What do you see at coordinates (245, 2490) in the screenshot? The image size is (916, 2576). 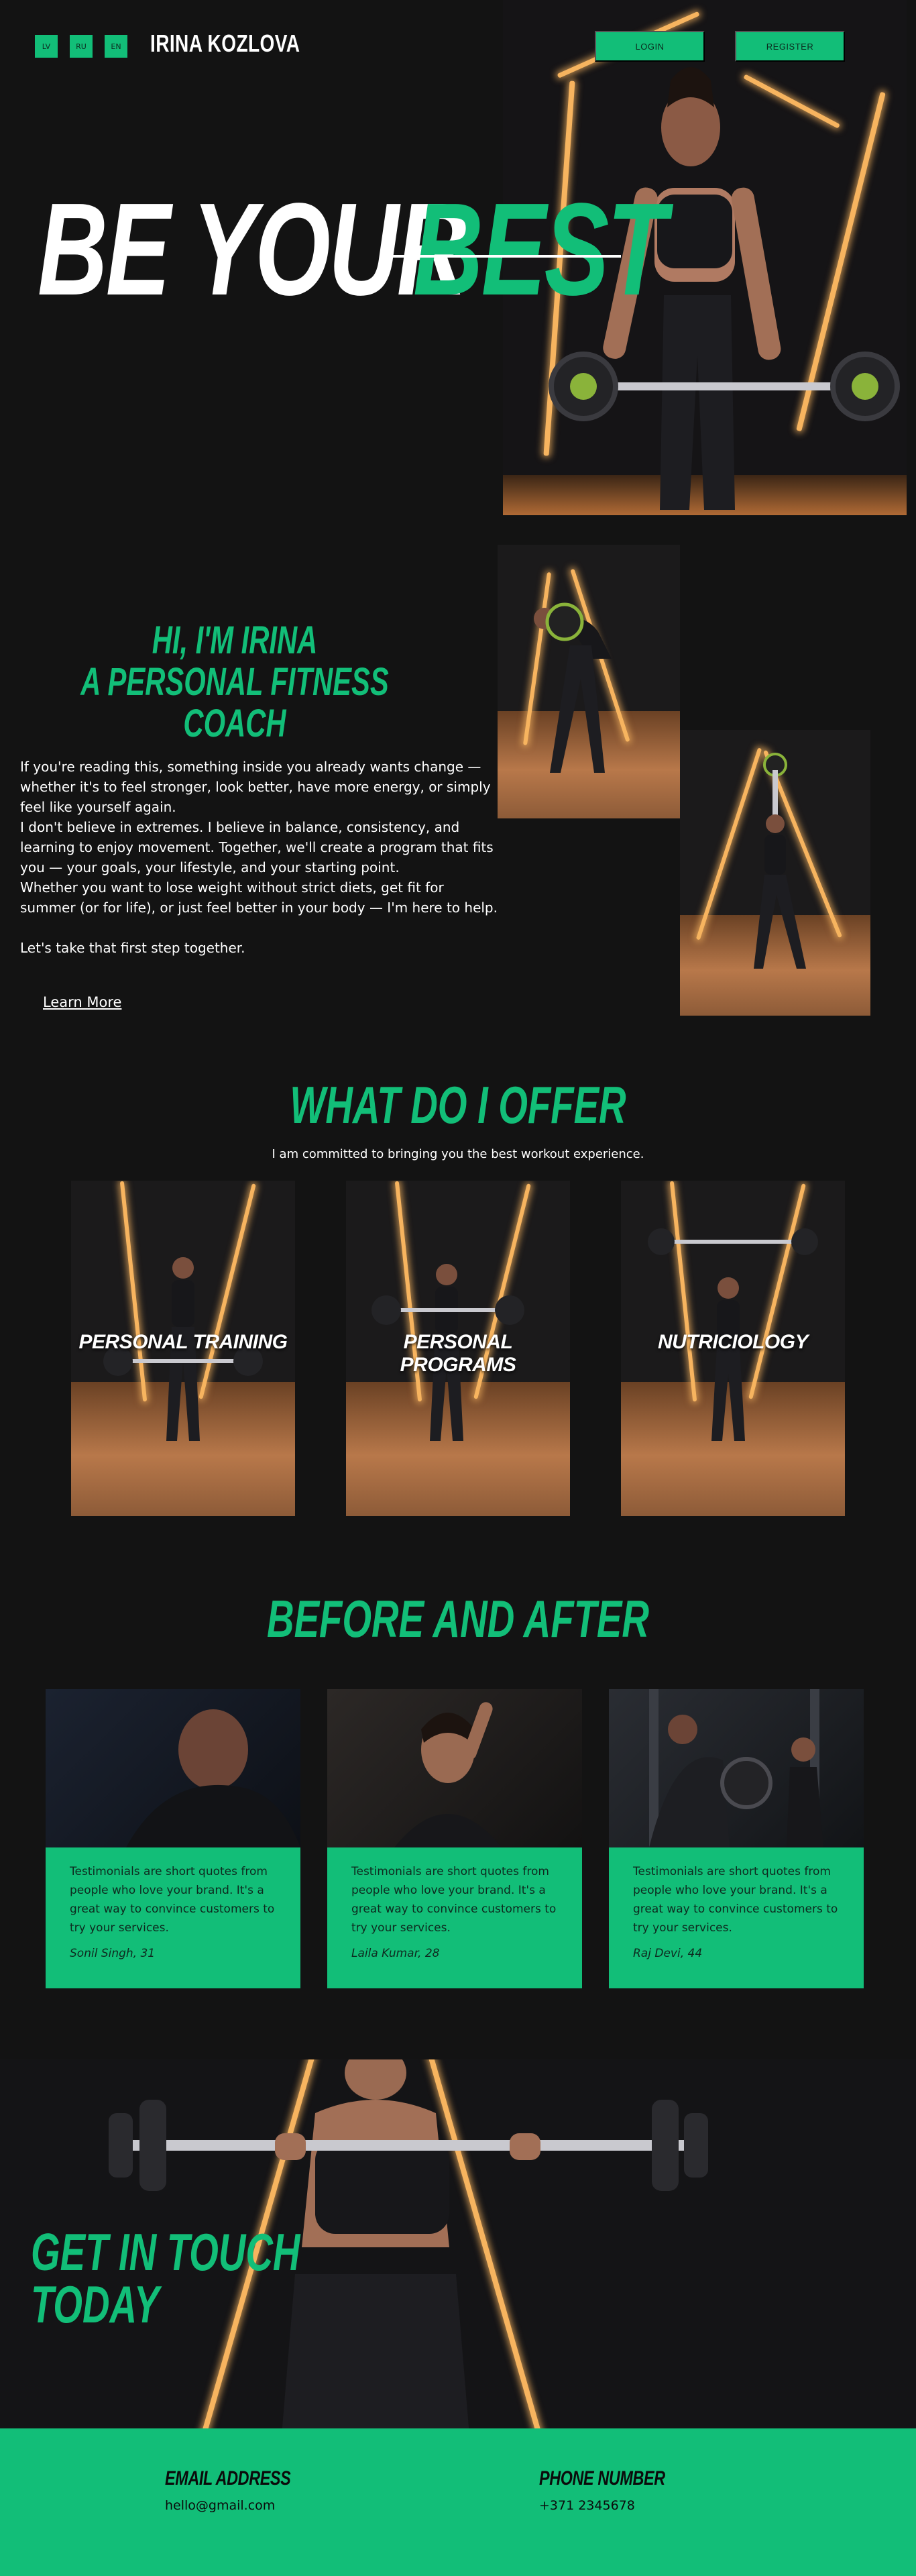 I see `email-block: EMAIL ADDRESS hello@gmail.com` at bounding box center [245, 2490].